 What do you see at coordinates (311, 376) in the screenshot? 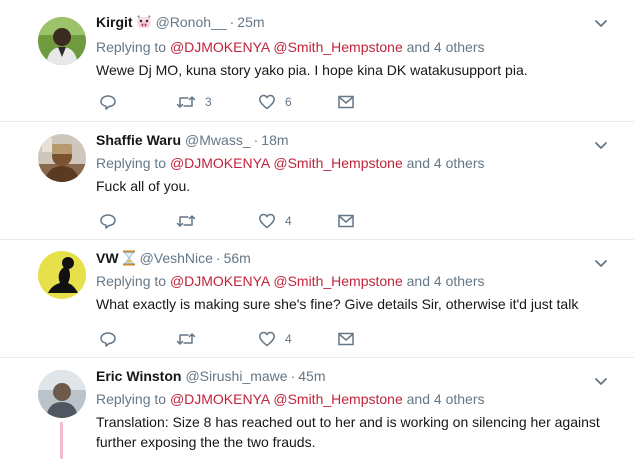
I see `timestamp: 45m` at bounding box center [311, 376].